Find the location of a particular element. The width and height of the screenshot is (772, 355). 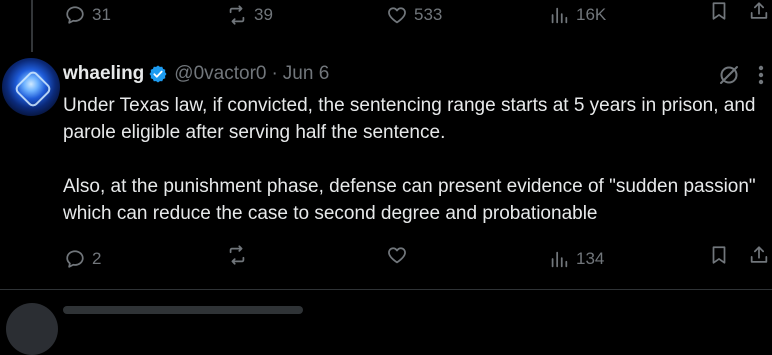

tweet-header: whaeling @0vactor0 · Jun 6 is located at coordinates (196, 74).